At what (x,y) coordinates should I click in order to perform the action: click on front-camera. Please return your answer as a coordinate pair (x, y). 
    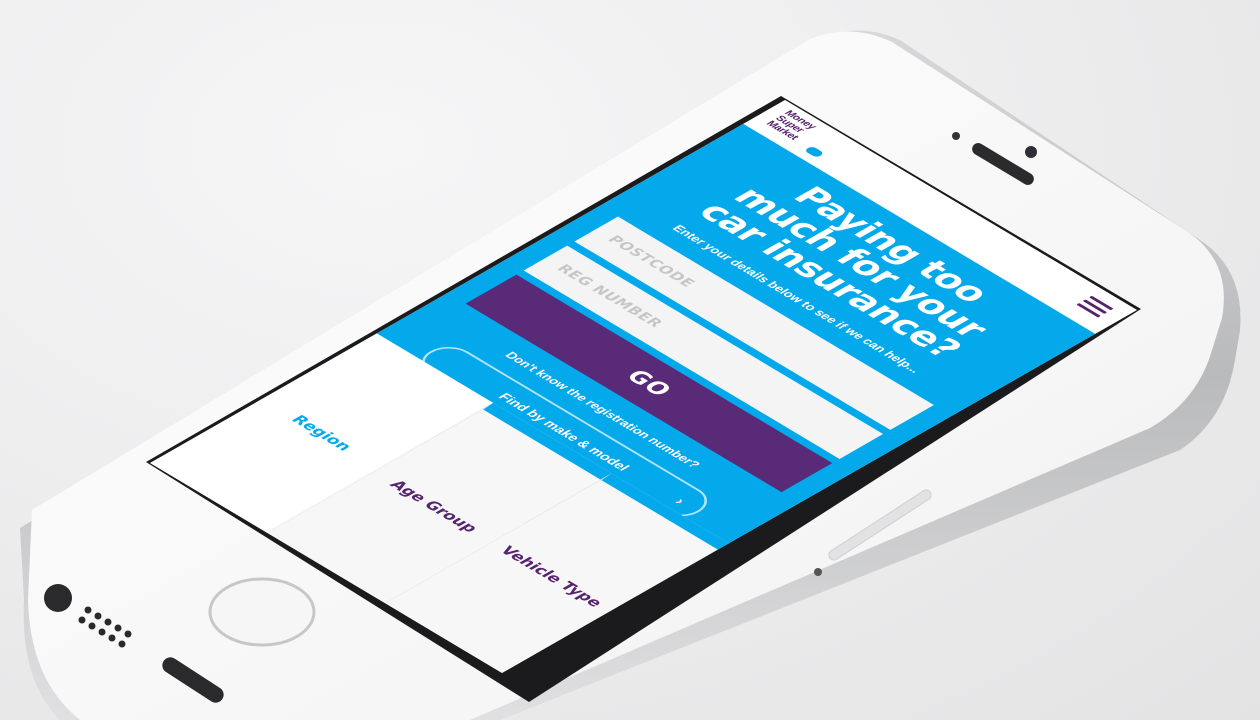
    Looking at the image, I should click on (1031, 152).